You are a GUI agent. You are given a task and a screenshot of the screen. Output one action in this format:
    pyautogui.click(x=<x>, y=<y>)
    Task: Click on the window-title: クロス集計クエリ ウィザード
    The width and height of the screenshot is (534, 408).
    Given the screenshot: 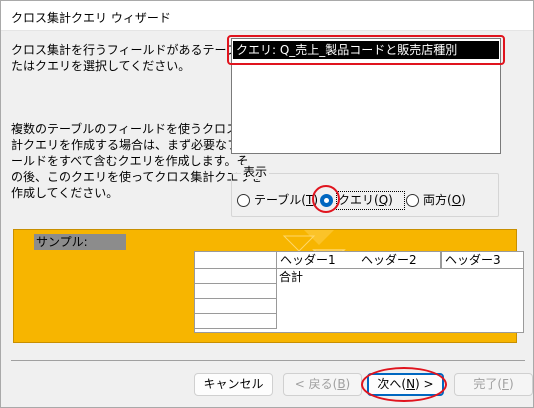 What is the action you would take?
    pyautogui.click(x=91, y=18)
    